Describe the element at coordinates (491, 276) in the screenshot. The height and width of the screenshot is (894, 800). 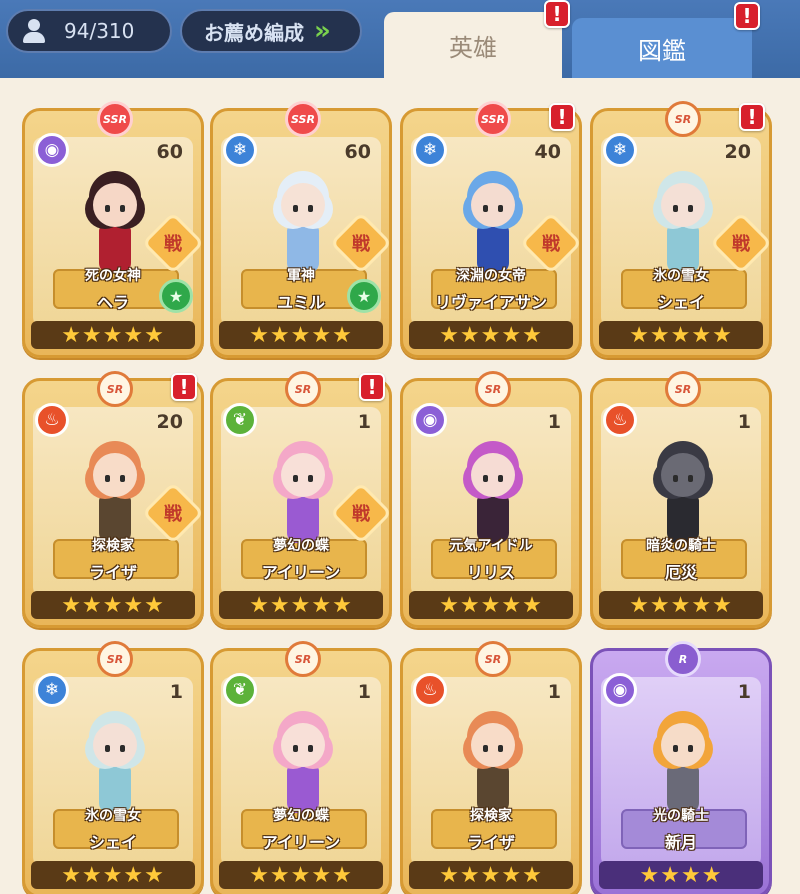
I see `hero-title: 深淵の女帝` at that location.